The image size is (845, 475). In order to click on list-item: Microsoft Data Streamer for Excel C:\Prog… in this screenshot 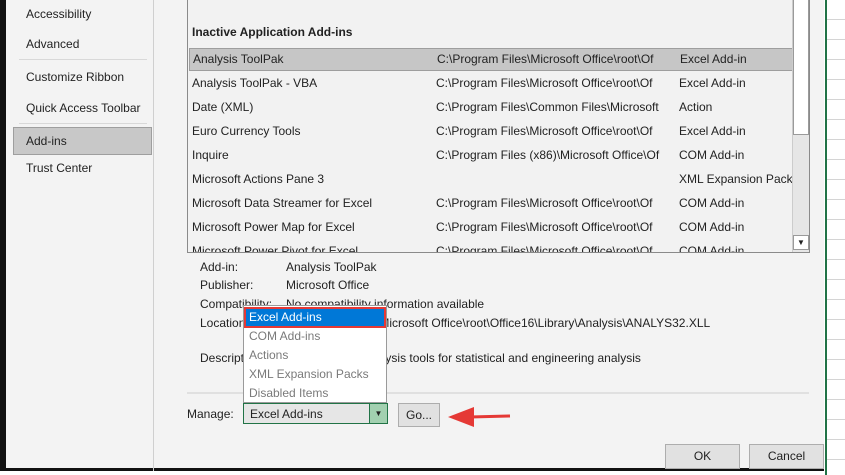, I will do `click(491, 203)`.